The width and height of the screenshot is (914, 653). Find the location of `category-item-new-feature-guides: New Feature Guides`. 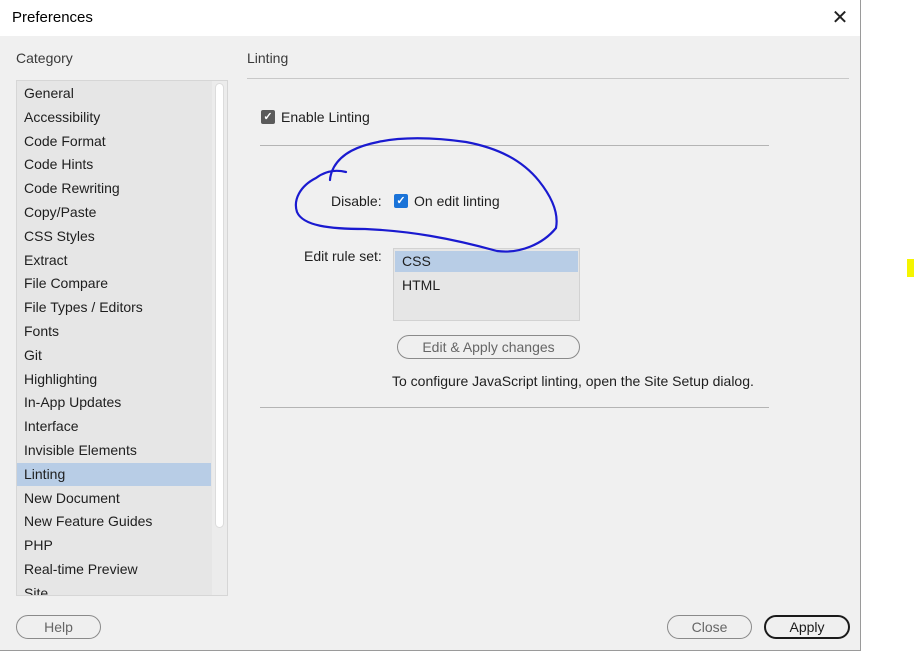

category-item-new-feature-guides: New Feature Guides is located at coordinates (114, 521).